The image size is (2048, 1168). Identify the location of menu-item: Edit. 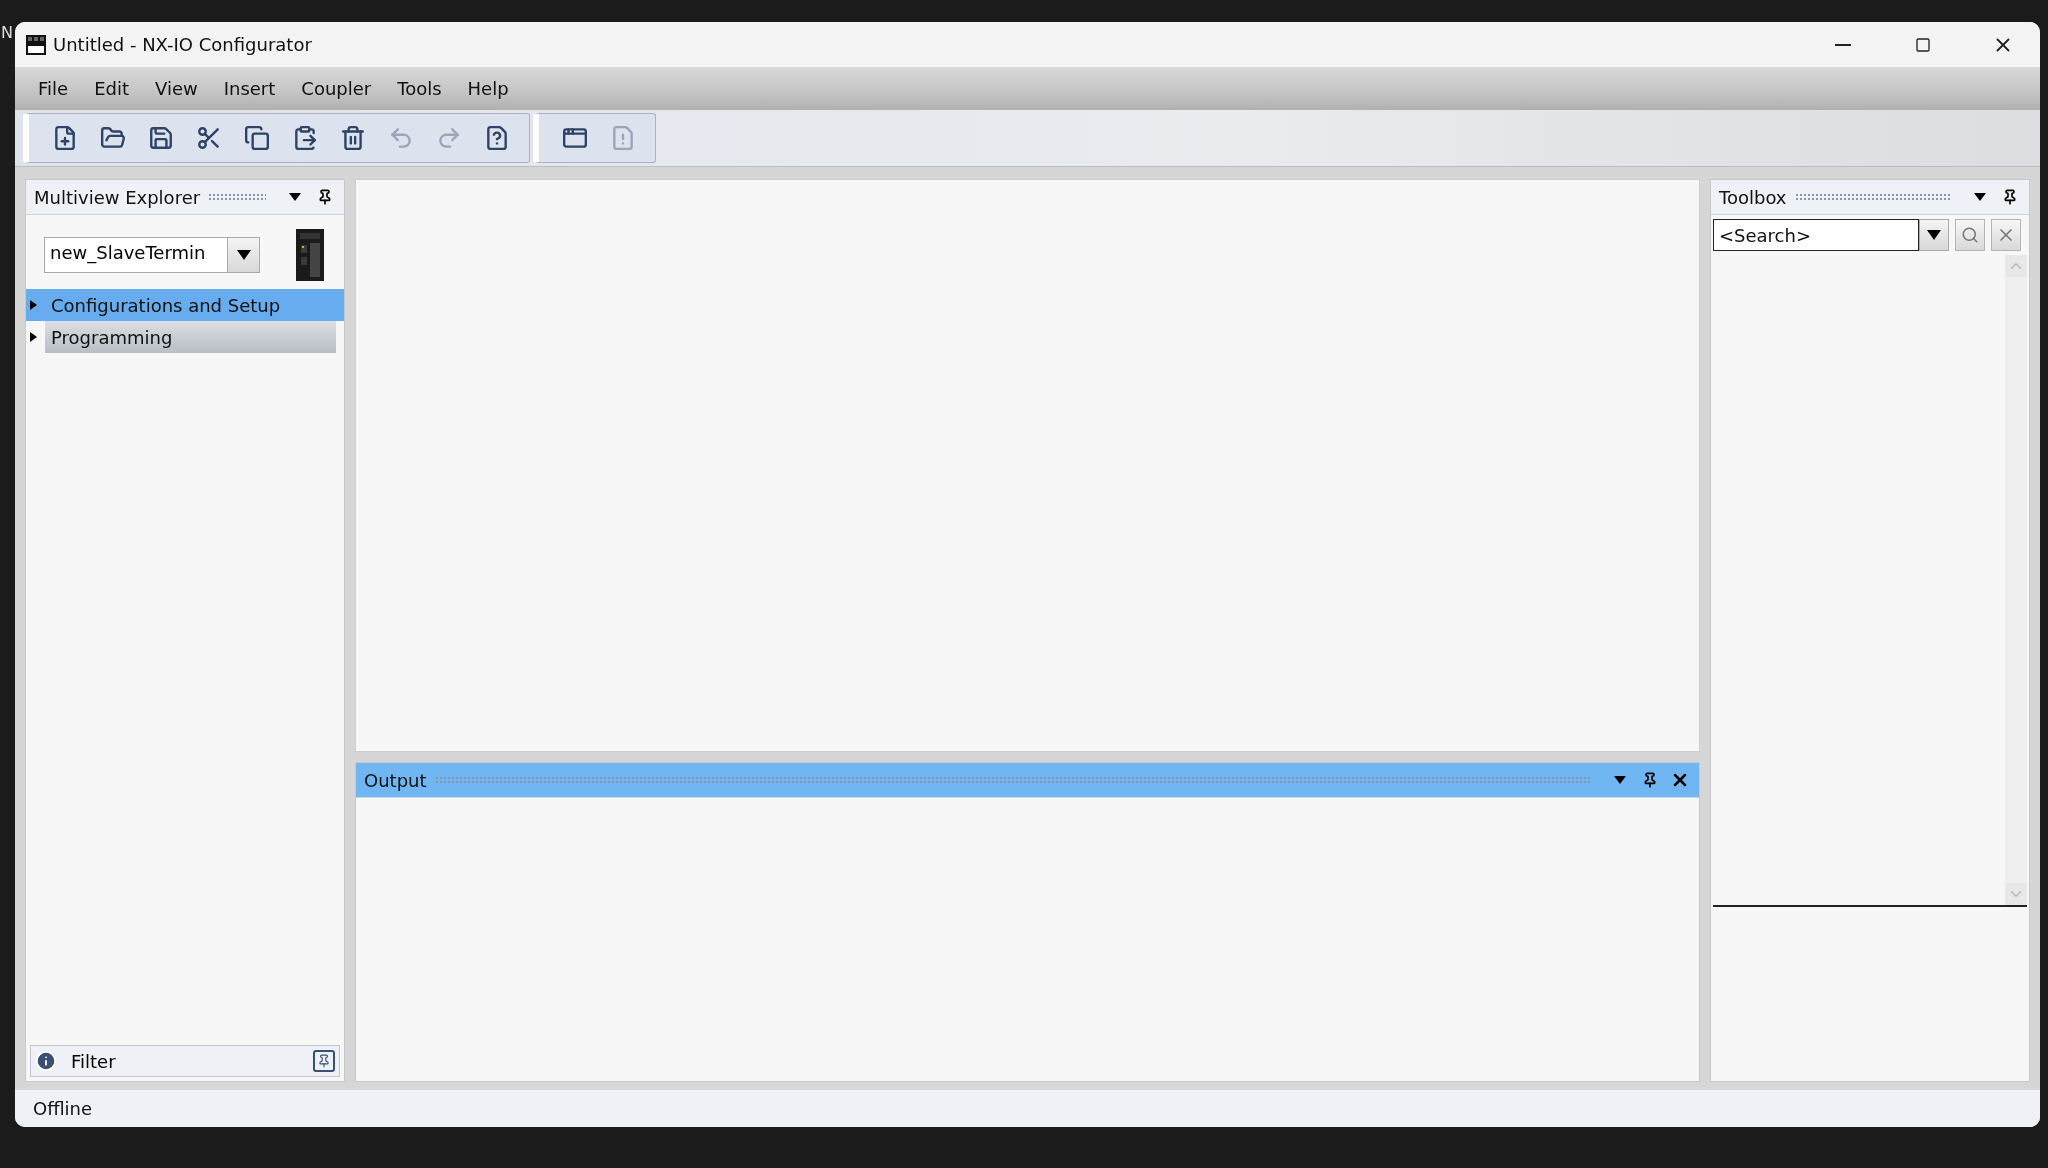
(111, 88).